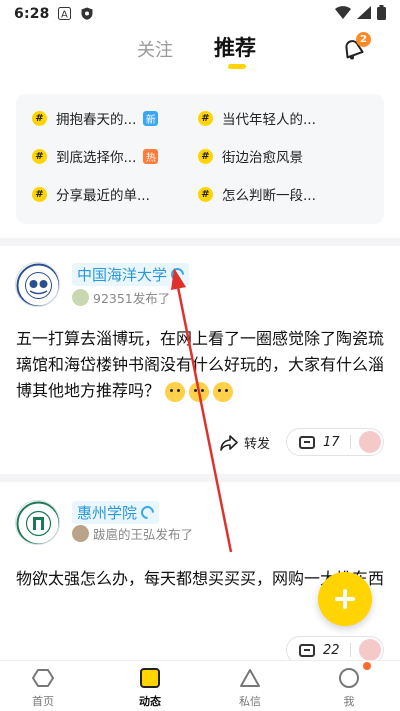 This screenshot has width=400, height=711. I want to click on nav-me: 我, so click(349, 688).